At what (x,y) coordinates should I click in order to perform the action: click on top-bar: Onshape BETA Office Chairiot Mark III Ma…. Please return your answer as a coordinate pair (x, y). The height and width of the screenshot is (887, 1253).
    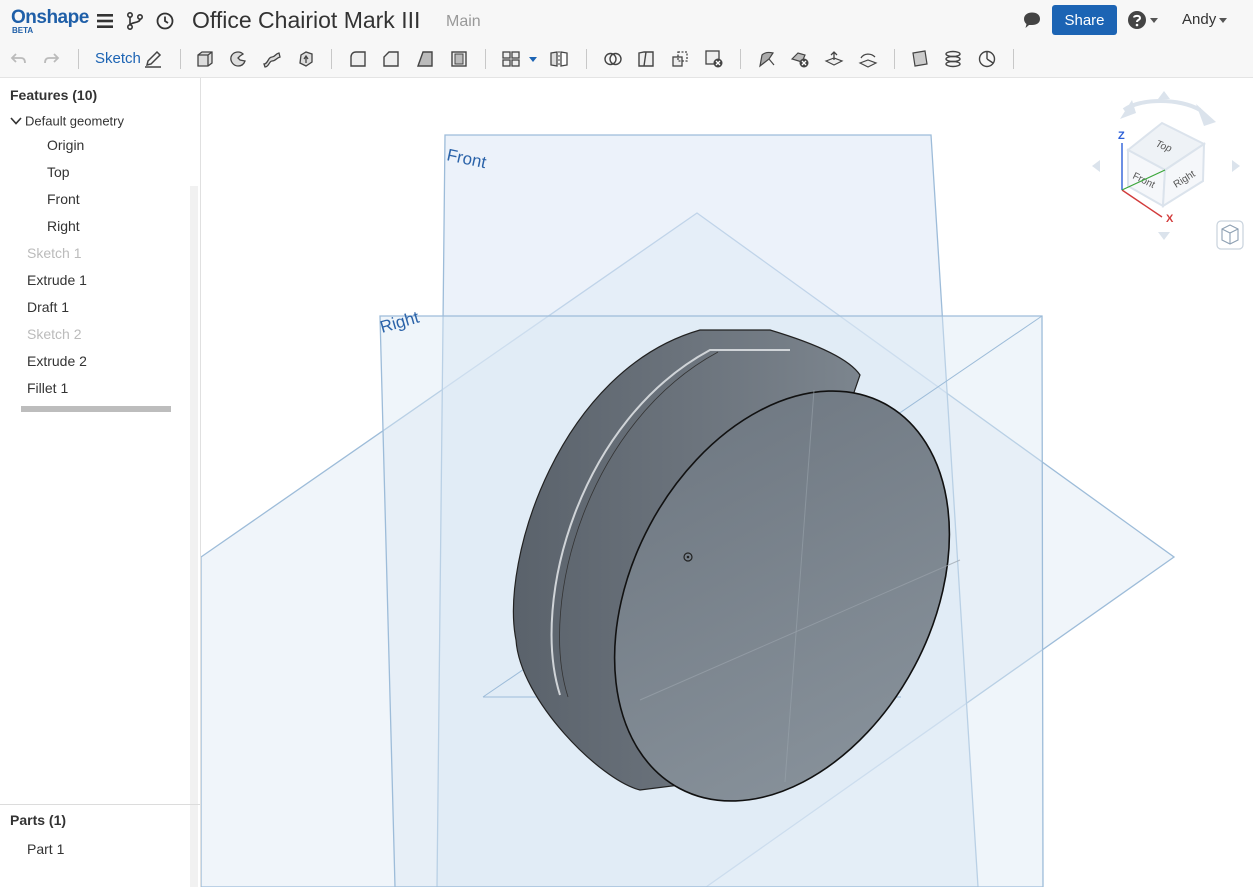
    Looking at the image, I should click on (626, 20).